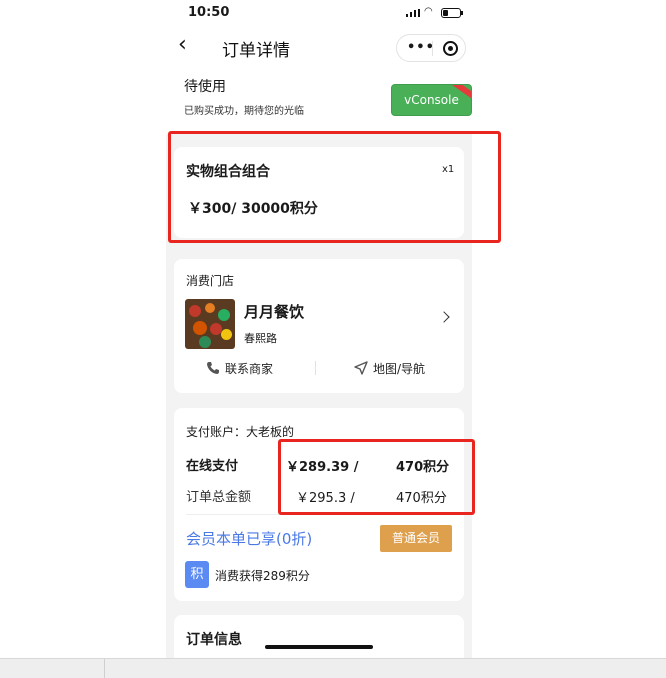 This screenshot has height=678, width=666. What do you see at coordinates (104, 668) in the screenshot?
I see `strip-divider` at bounding box center [104, 668].